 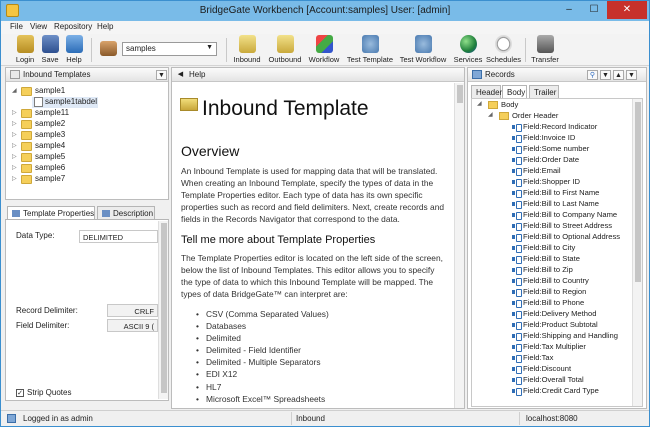 I want to click on collapse-all-icon: ▼, so click(x=605, y=75).